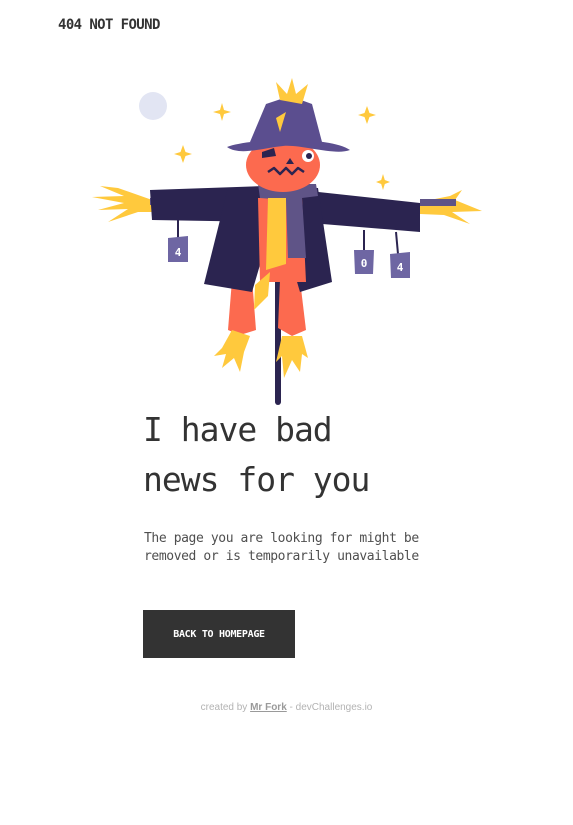  Describe the element at coordinates (364, 252) in the screenshot. I see `hanging-can-middle: 0` at that location.